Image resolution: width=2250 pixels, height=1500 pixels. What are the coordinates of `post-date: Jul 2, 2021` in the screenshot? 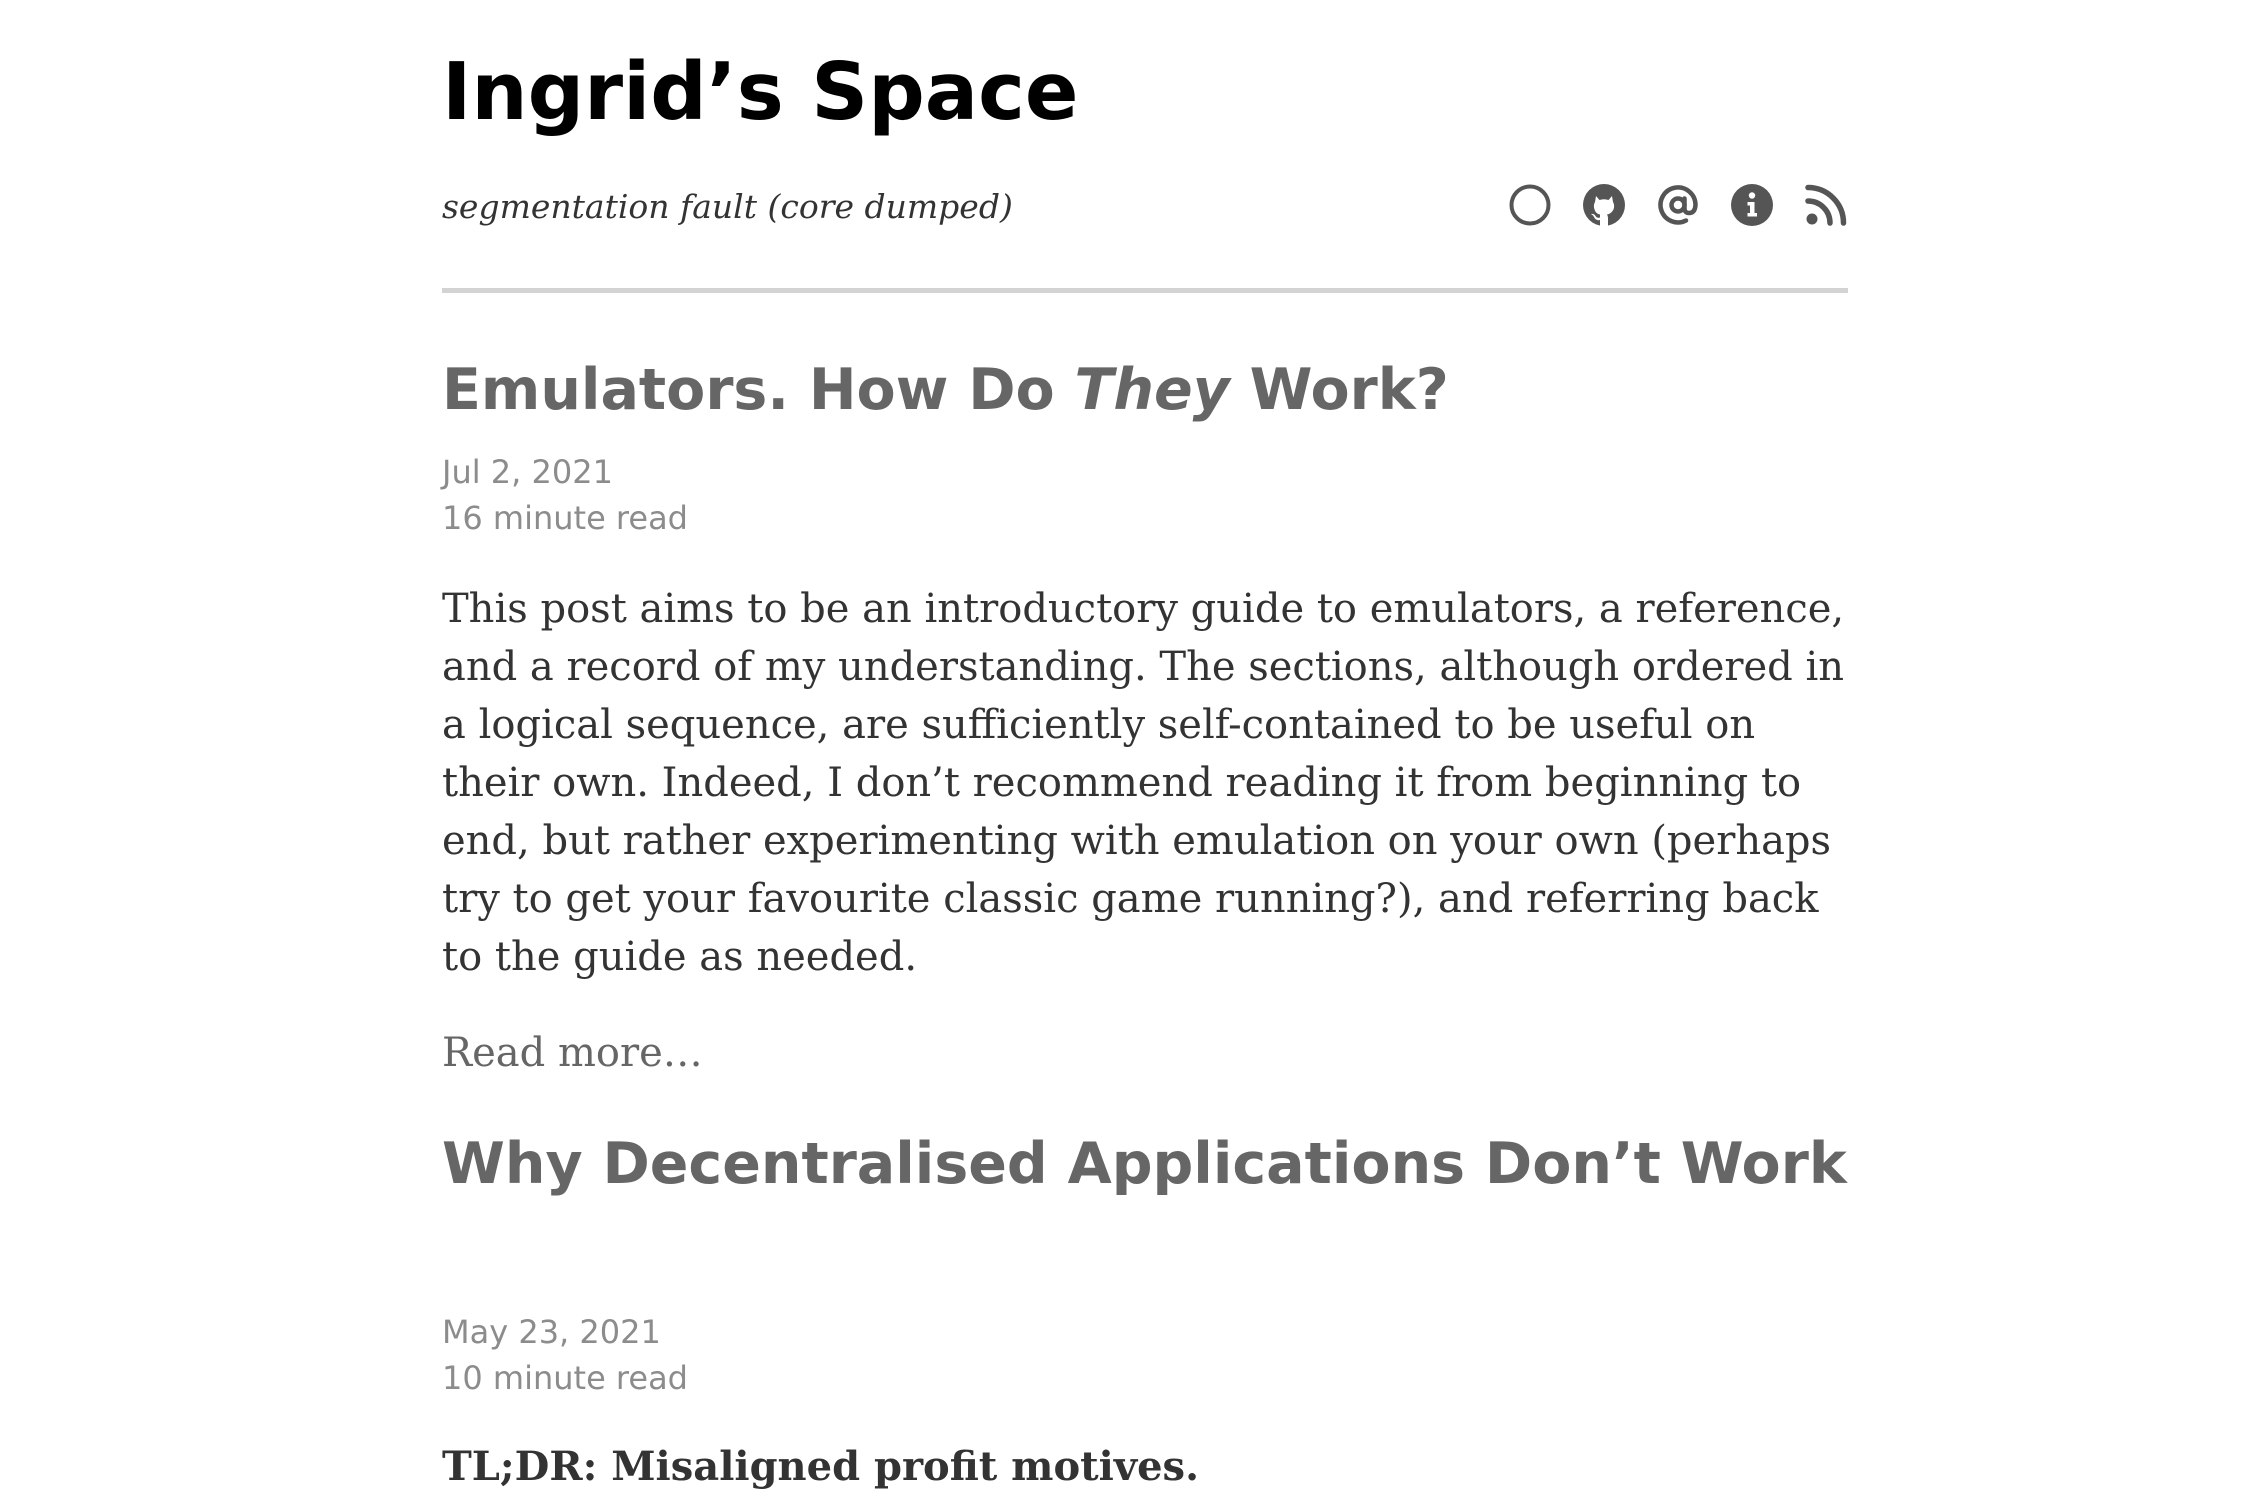 It's located at (527, 472).